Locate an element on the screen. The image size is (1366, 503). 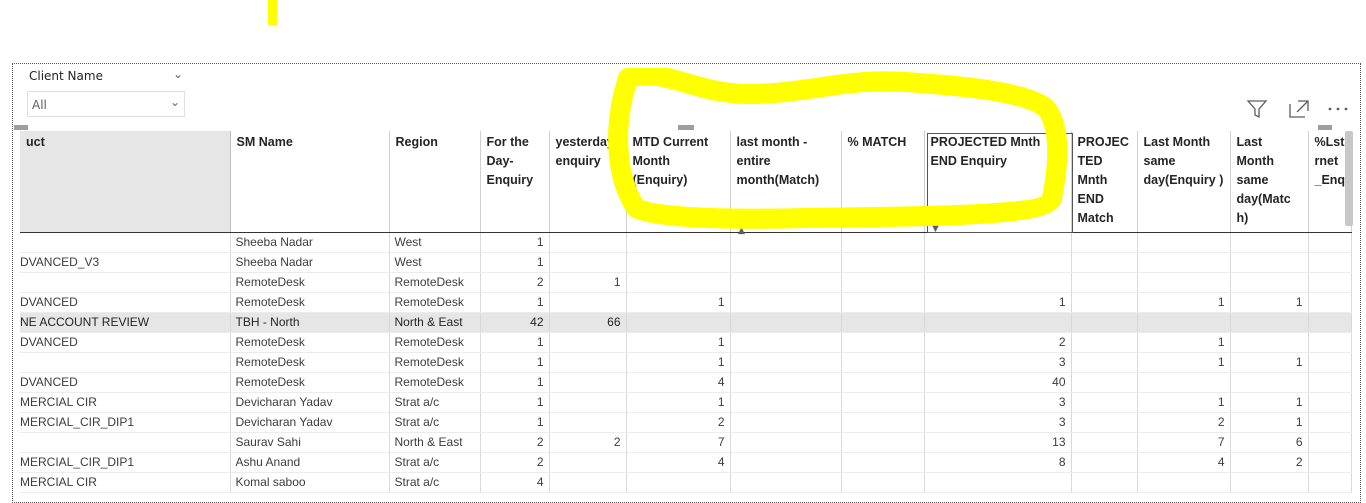
more-options-icon is located at coordinates (1339, 109).